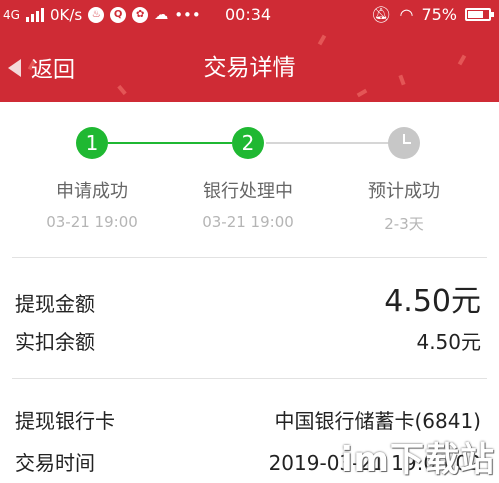 Image resolution: width=499 pixels, height=483 pixels. Describe the element at coordinates (248, 174) in the screenshot. I see `step-bank-processing: 2 银行处理中 03-21 19:00` at that location.